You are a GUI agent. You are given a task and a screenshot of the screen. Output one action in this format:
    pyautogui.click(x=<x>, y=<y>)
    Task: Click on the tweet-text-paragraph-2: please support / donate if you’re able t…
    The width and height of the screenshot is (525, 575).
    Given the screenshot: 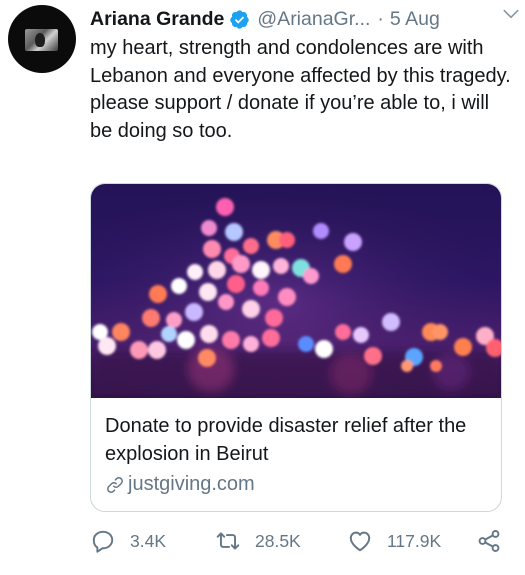 What is the action you would take?
    pyautogui.click(x=292, y=117)
    